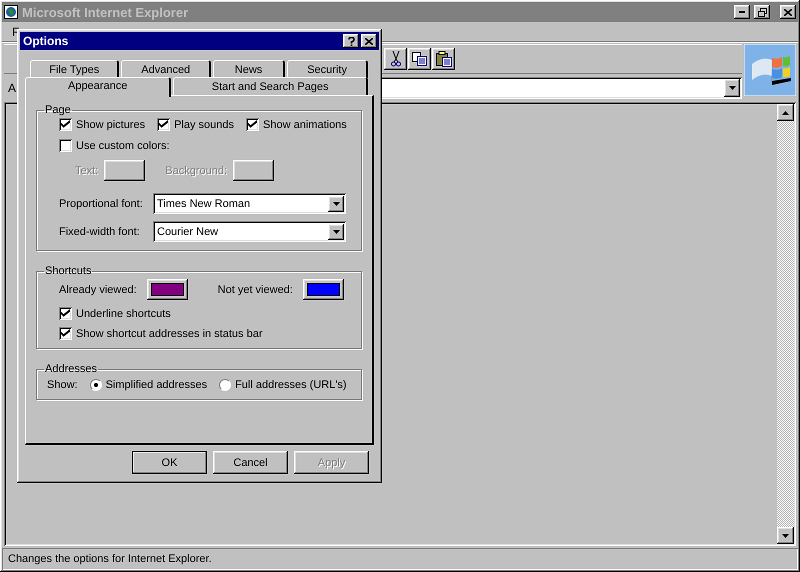  I want to click on checkbox-label: Show pictures, so click(111, 124).